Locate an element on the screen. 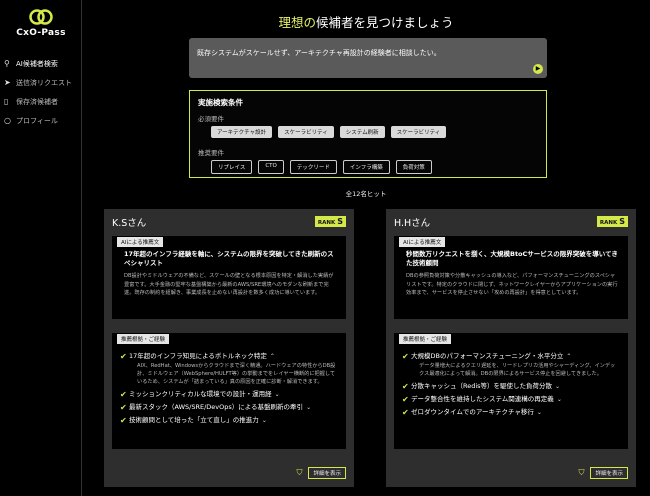 Image resolution: width=650 pixels, height=496 pixels. reason-text: 分散キャッシュ（Redis等）を駆使した負荷分散 is located at coordinates (482, 386).